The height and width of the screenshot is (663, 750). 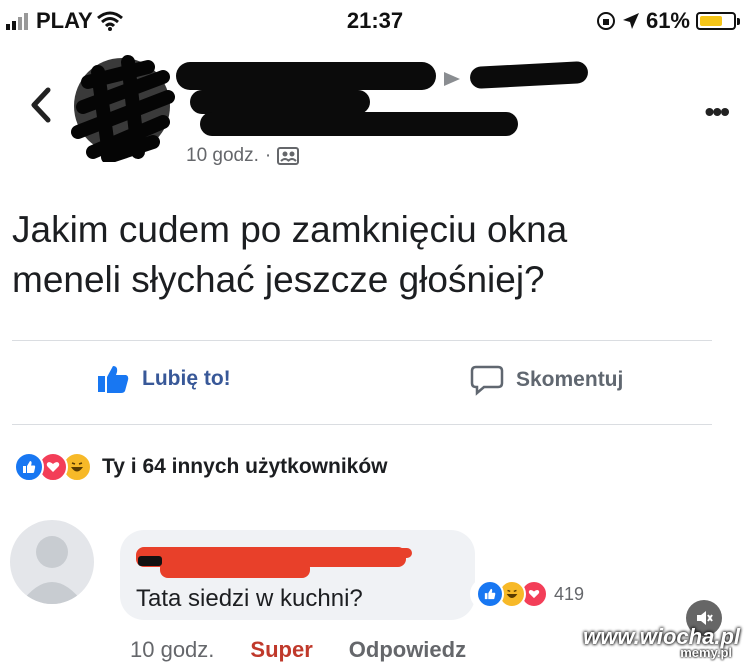 I want to click on like-label: Lubię to!, so click(x=186, y=378).